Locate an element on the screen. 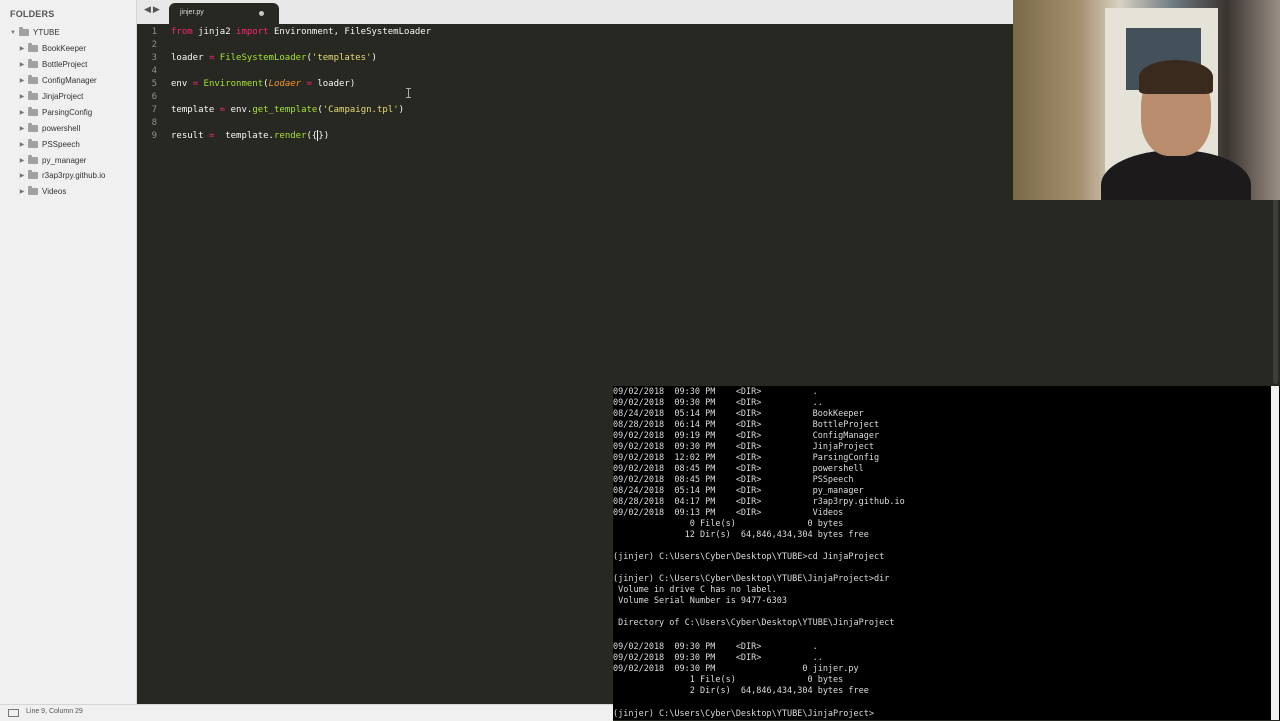 This screenshot has width=1280, height=721. webcam-overlay is located at coordinates (1146, 100).